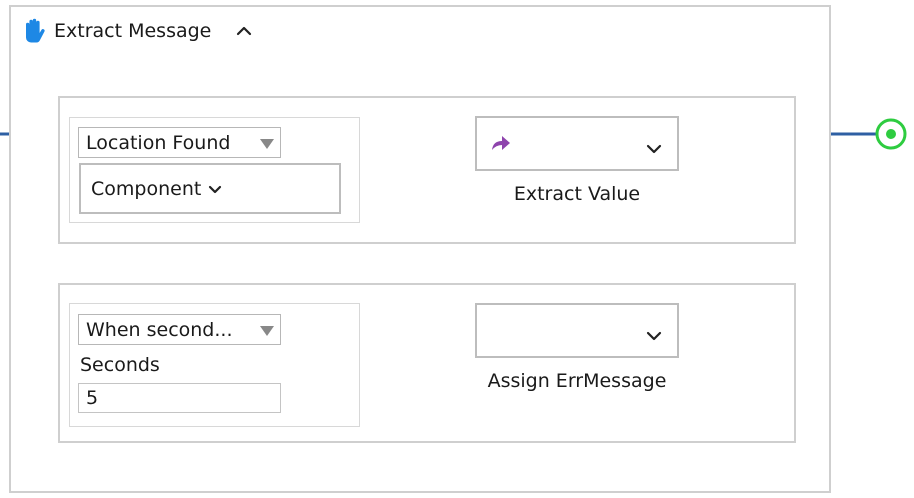  I want to click on action-label: Assign ErrMessage, so click(577, 381).